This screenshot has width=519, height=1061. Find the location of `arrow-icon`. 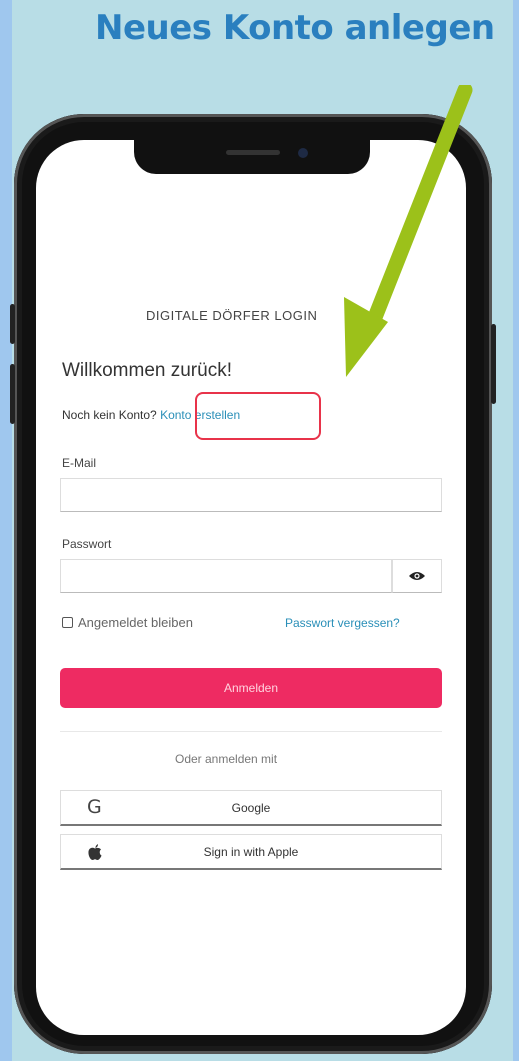

arrow-icon is located at coordinates (408, 231).